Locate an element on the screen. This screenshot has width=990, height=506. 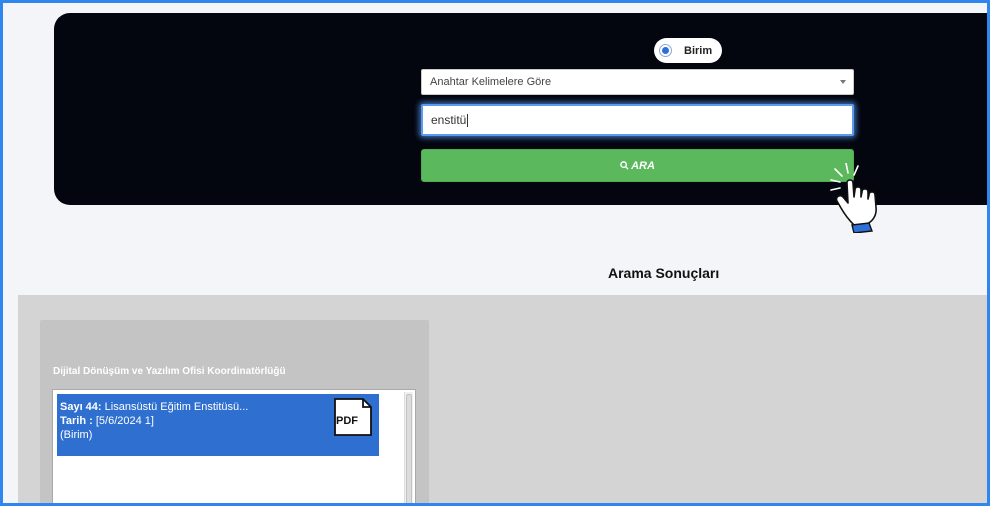
search-input-value: enstitü is located at coordinates (449, 120).